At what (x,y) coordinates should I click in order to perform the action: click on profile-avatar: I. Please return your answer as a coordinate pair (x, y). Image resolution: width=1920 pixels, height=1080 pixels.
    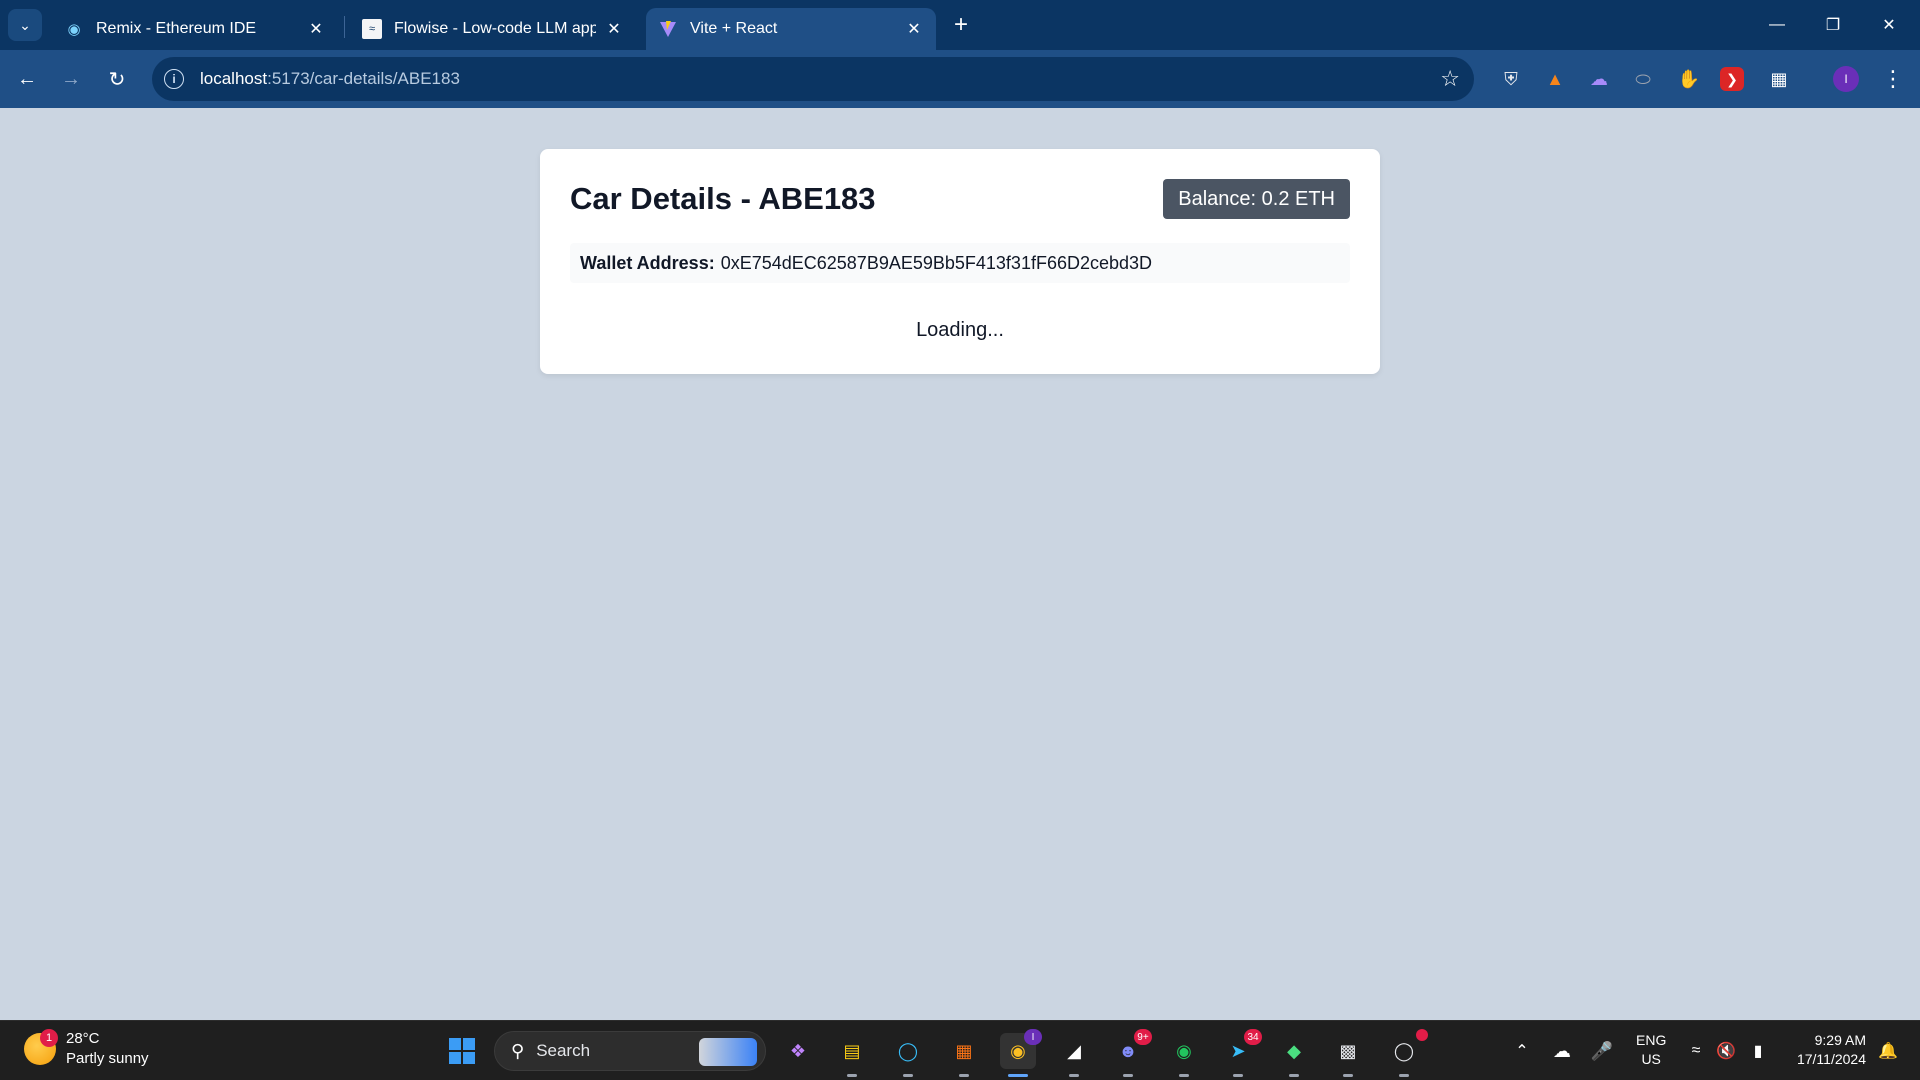
    Looking at the image, I should click on (1846, 79).